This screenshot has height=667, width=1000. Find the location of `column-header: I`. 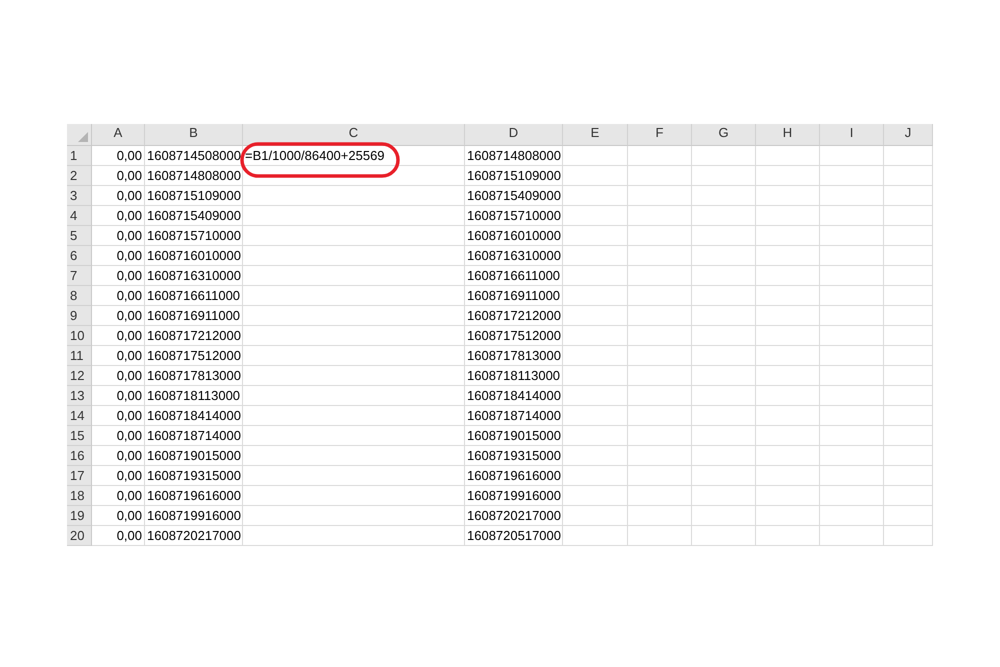

column-header: I is located at coordinates (852, 135).